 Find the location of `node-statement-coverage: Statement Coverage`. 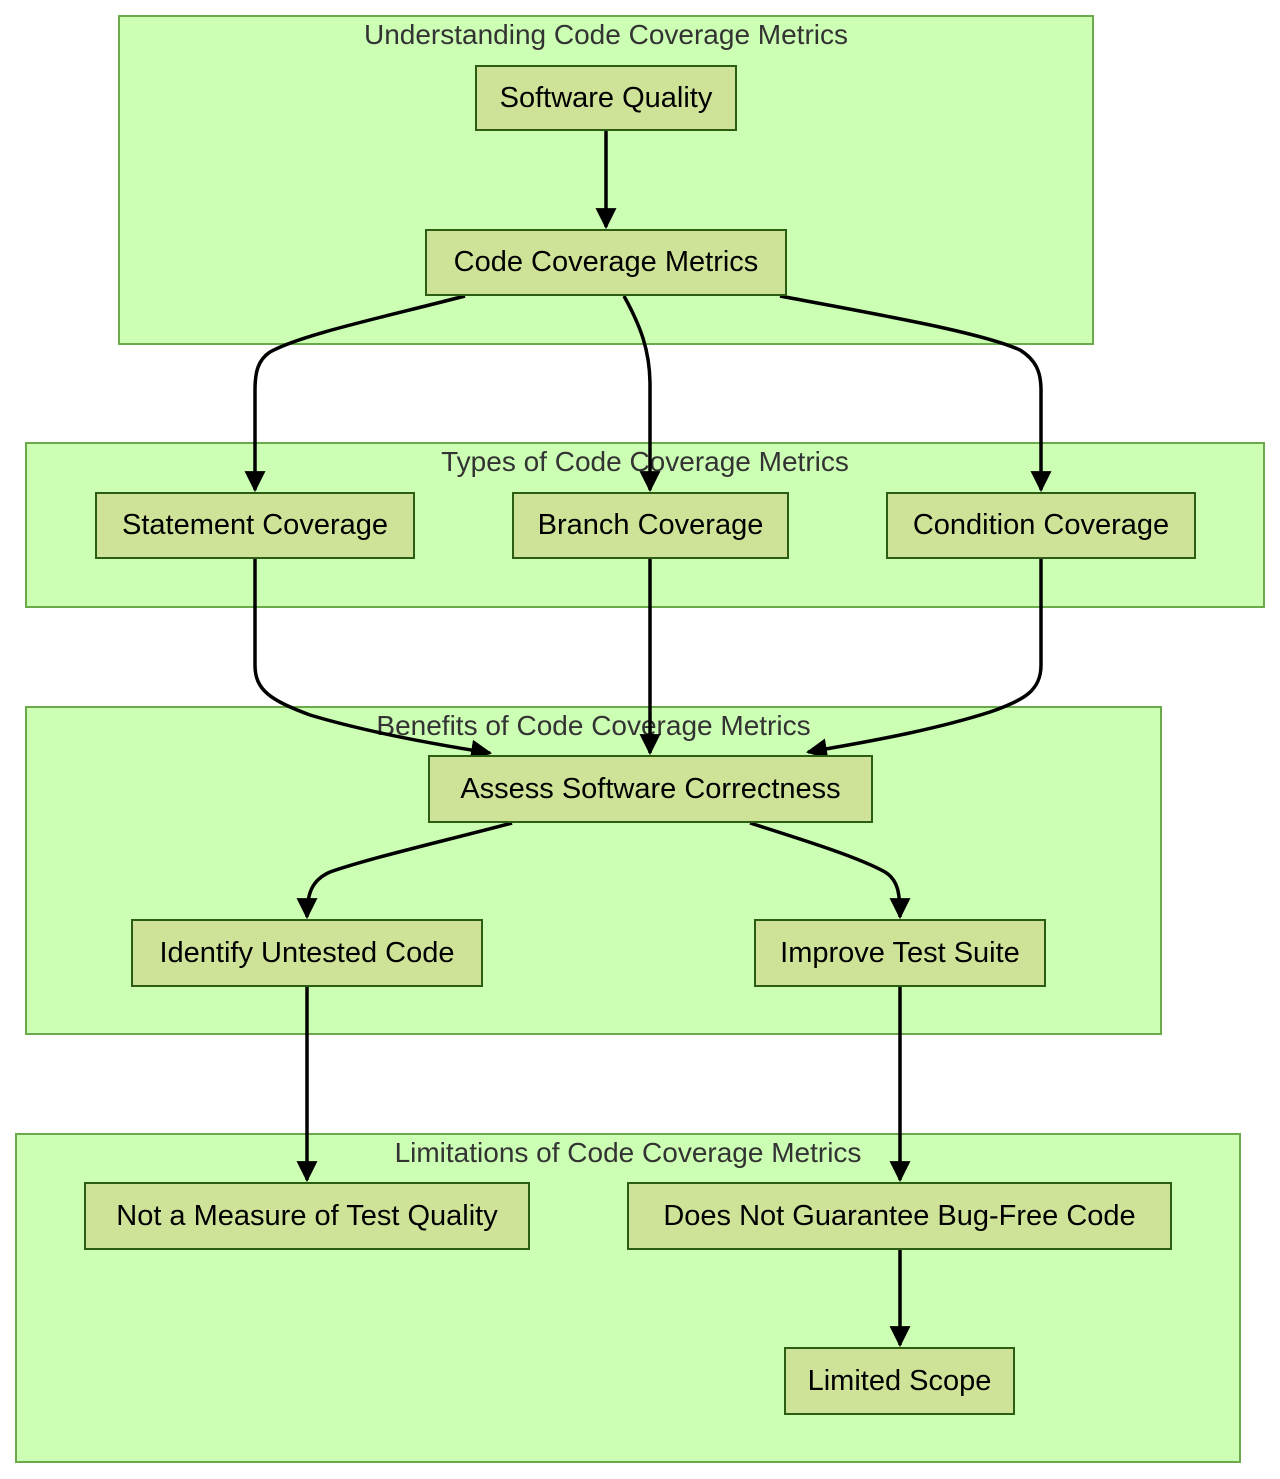

node-statement-coverage: Statement Coverage is located at coordinates (255, 525).